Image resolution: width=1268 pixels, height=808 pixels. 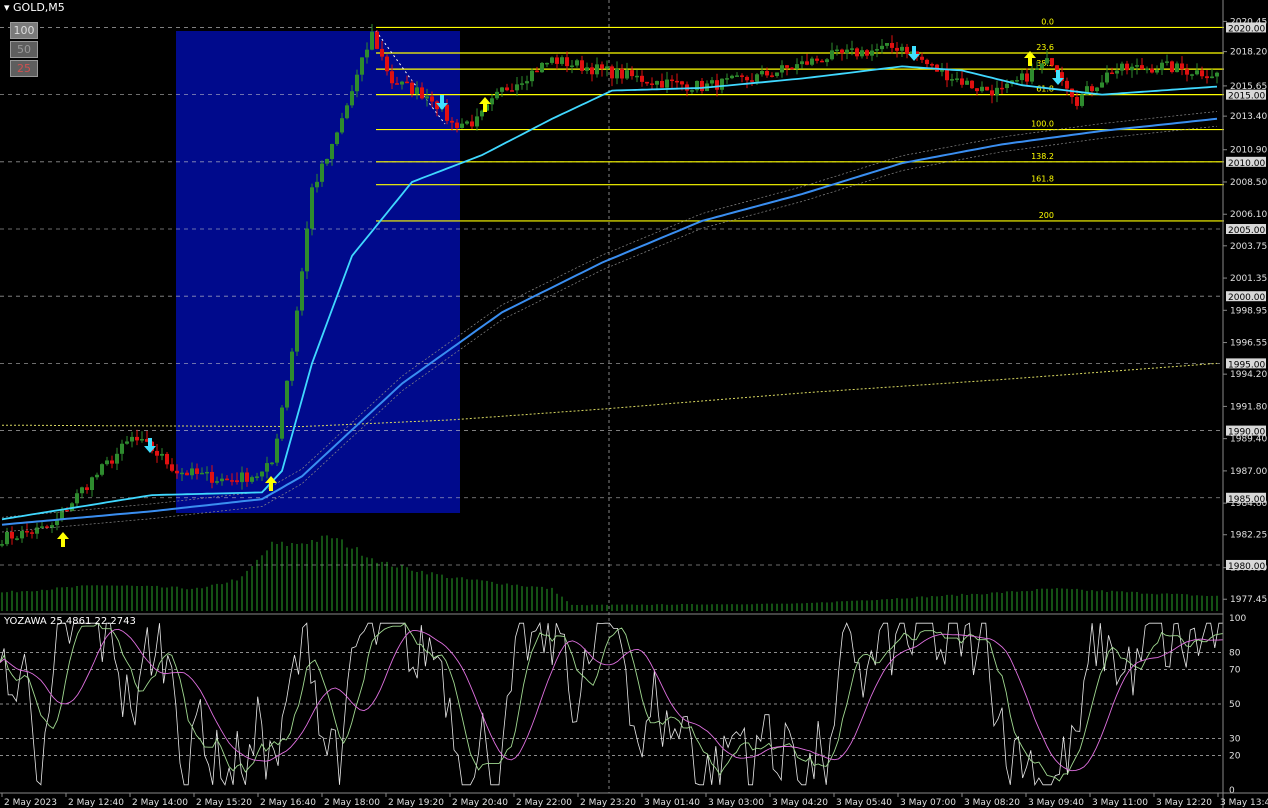 What do you see at coordinates (1248, 536) in the screenshot?
I see `price-tick-label: 1982.25` at bounding box center [1248, 536].